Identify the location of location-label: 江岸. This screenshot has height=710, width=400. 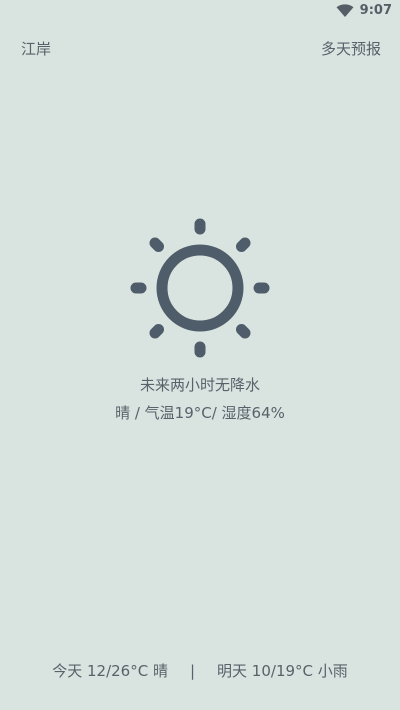
(36, 48).